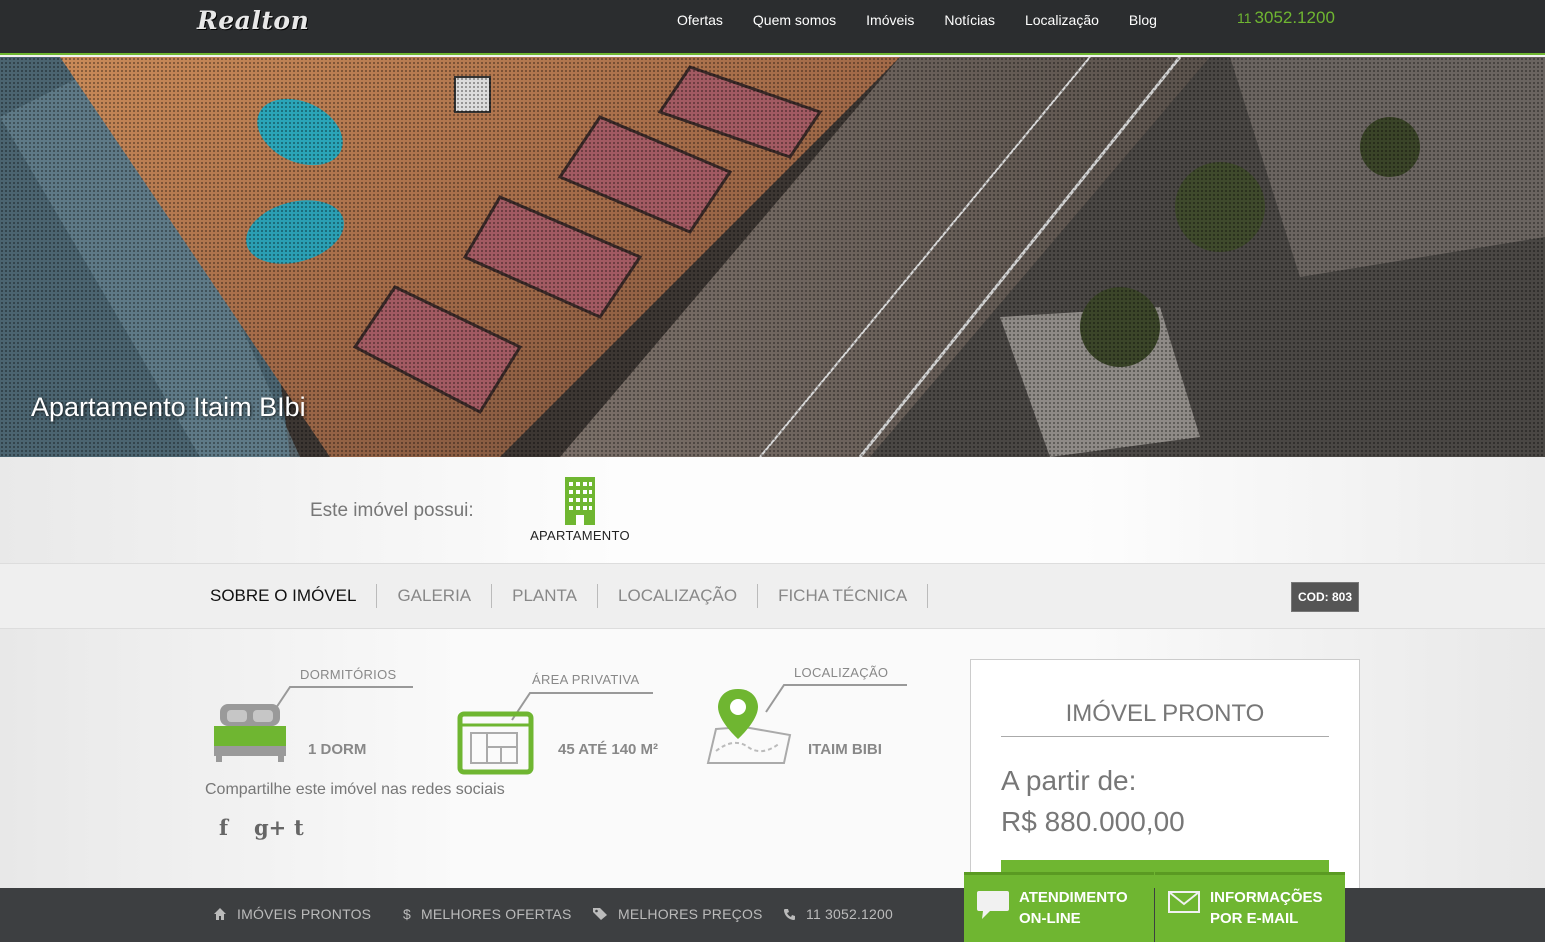 The image size is (1545, 942). Describe the element at coordinates (1184, 902) in the screenshot. I see `envelope-icon` at that location.